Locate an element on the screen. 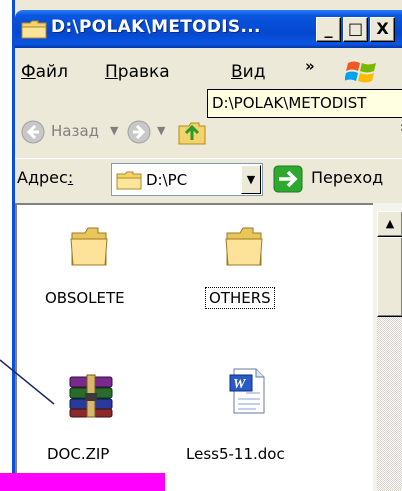 This screenshot has height=491, width=402. address-tooltip: D:\POLAK\METODIST is located at coordinates (304, 103).